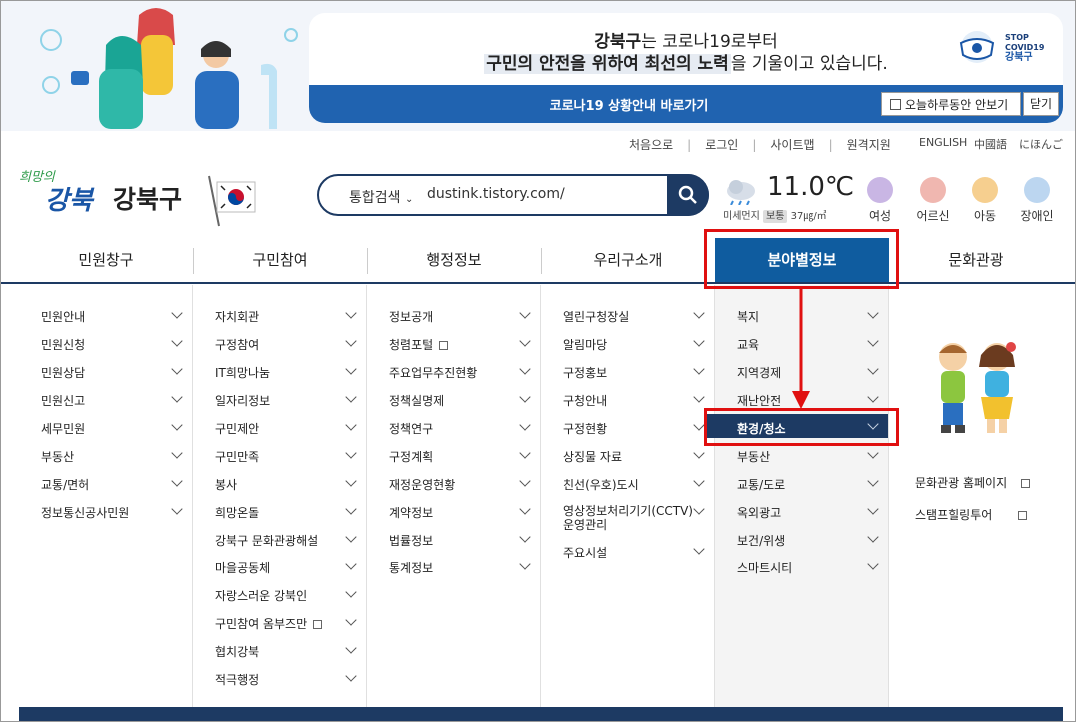  What do you see at coordinates (628, 260) in the screenshot?
I see `gnb-tab-about: 우리구소개` at bounding box center [628, 260].